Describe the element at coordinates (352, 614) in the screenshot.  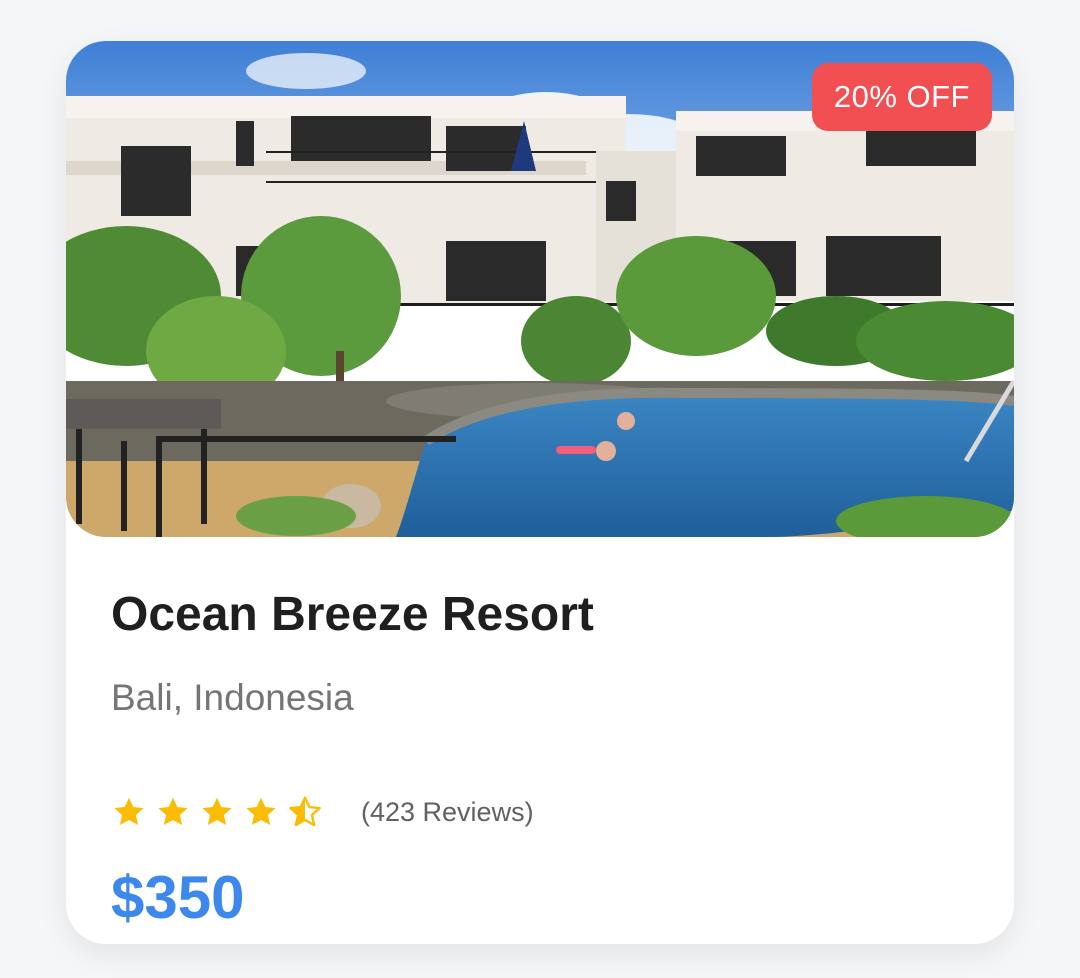
I see `resort-title: Ocean Breeze Resort` at that location.